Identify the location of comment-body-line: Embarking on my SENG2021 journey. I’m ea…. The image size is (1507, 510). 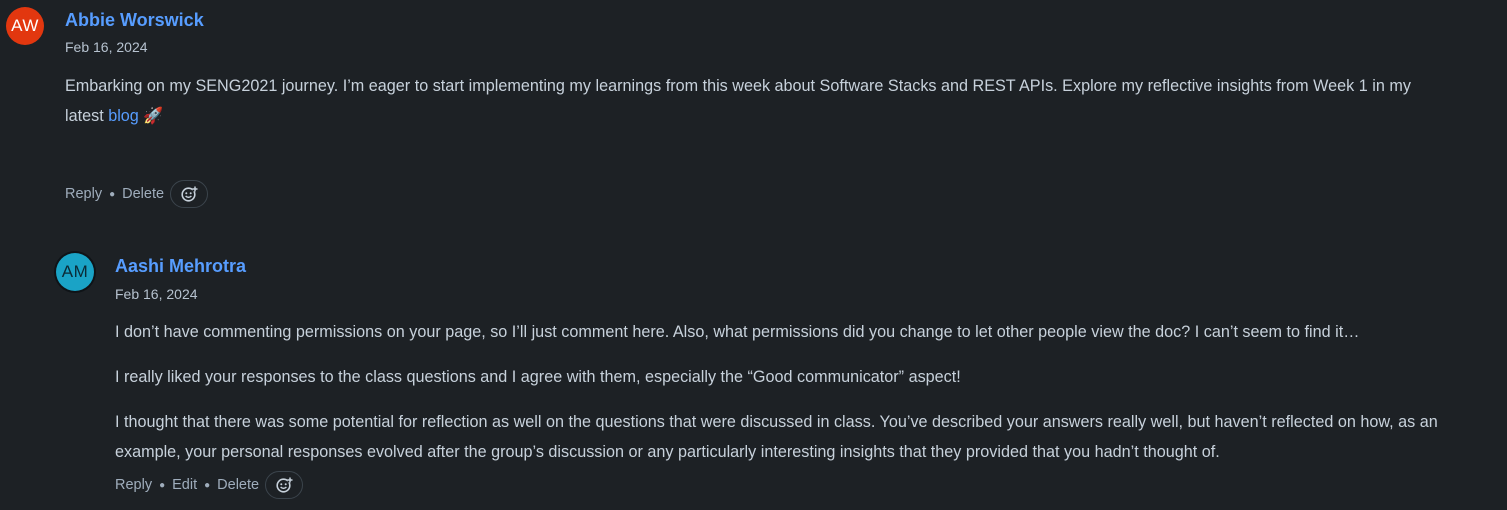
(738, 86).